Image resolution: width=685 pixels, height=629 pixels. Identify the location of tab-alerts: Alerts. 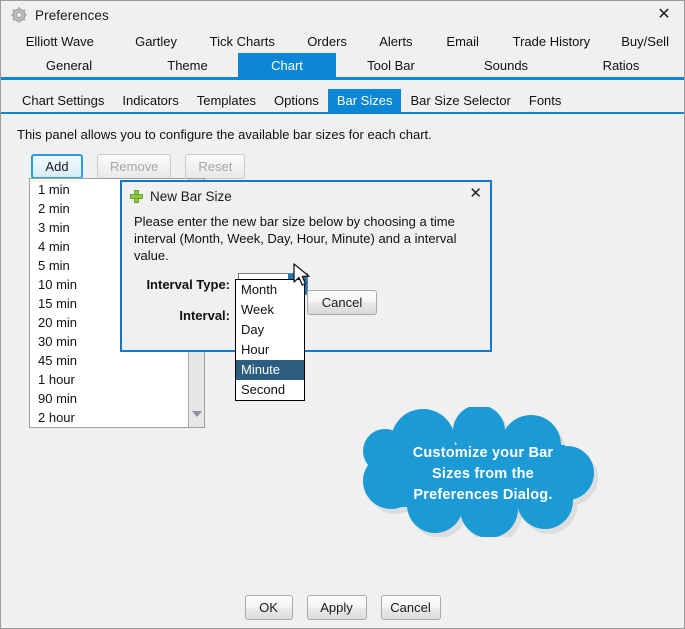
(396, 41).